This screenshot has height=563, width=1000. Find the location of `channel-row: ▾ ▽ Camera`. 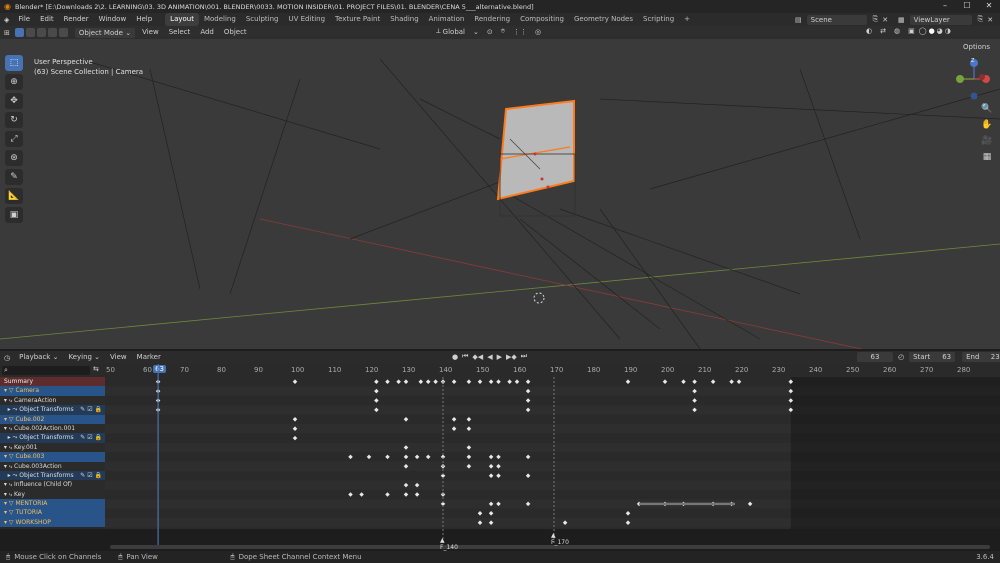

channel-row: ▾ ▽ Camera is located at coordinates (52, 391).